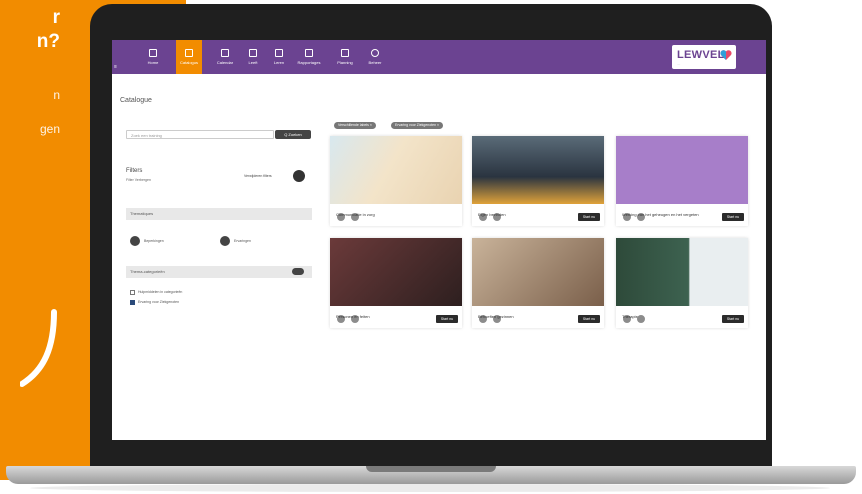 The width and height of the screenshot is (862, 494). I want to click on nav-item-label: Home, so click(153, 62).